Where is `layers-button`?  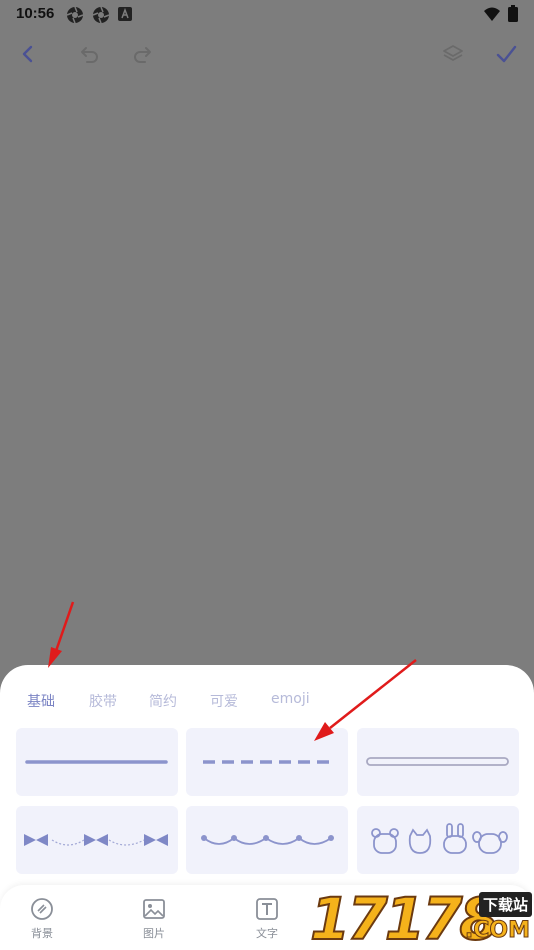
layers-button is located at coordinates (453, 54).